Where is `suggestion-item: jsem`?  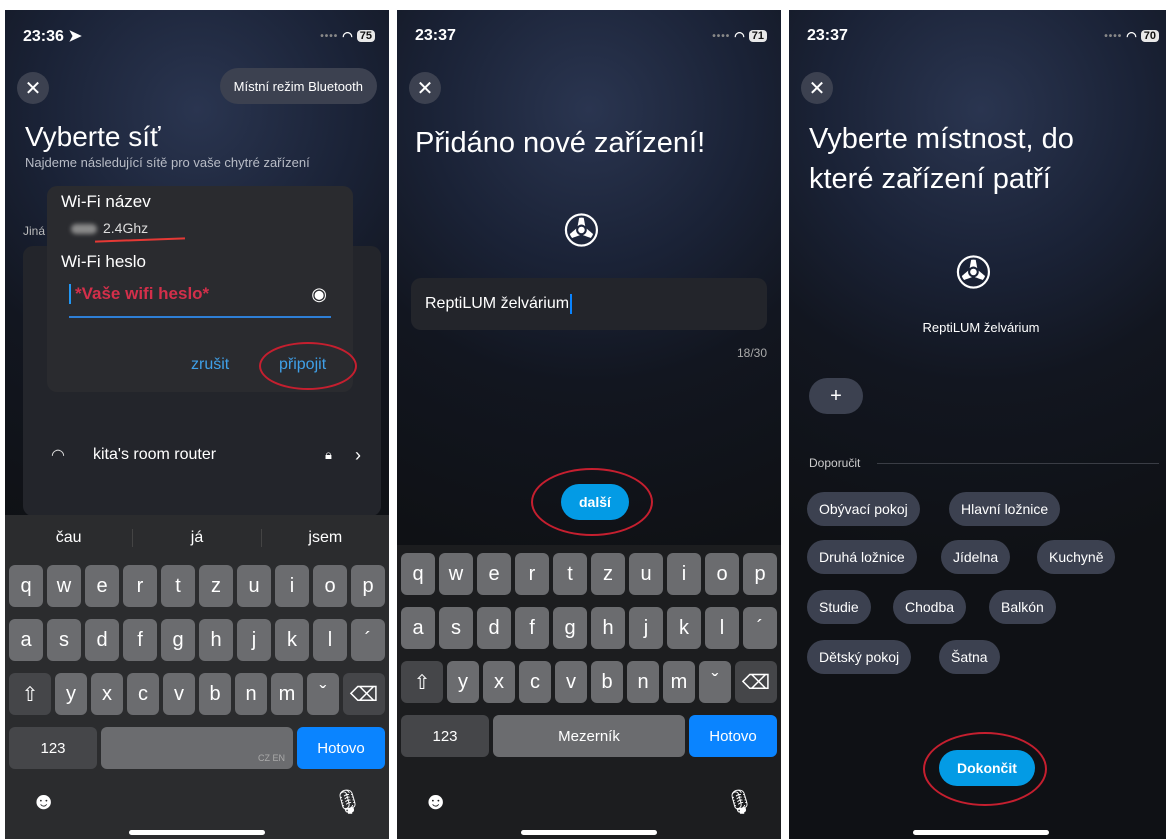
suggestion-item: jsem is located at coordinates (325, 538).